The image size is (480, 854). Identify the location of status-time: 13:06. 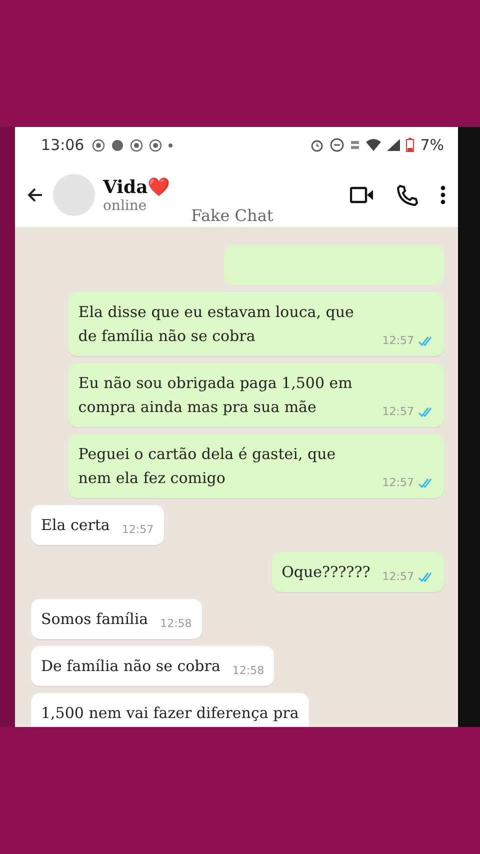
(62, 145).